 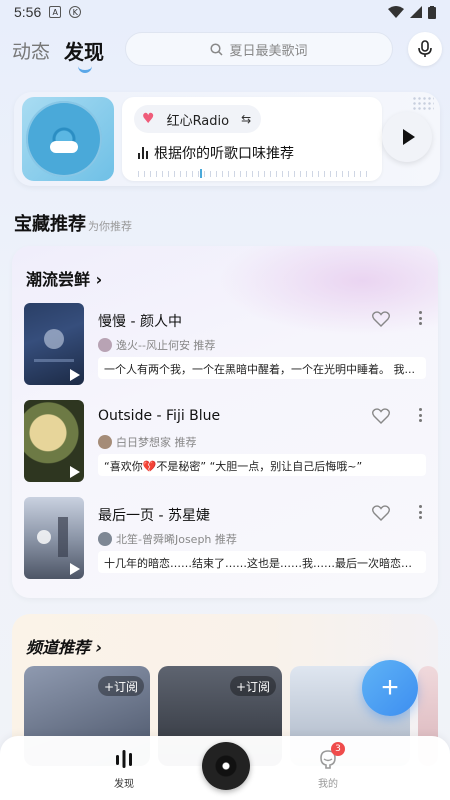 What do you see at coordinates (262, 465) in the screenshot?
I see `song-quote: “喜欢你💔不是秘密” “大胆一点，别让自己后悔哦~”` at bounding box center [262, 465].